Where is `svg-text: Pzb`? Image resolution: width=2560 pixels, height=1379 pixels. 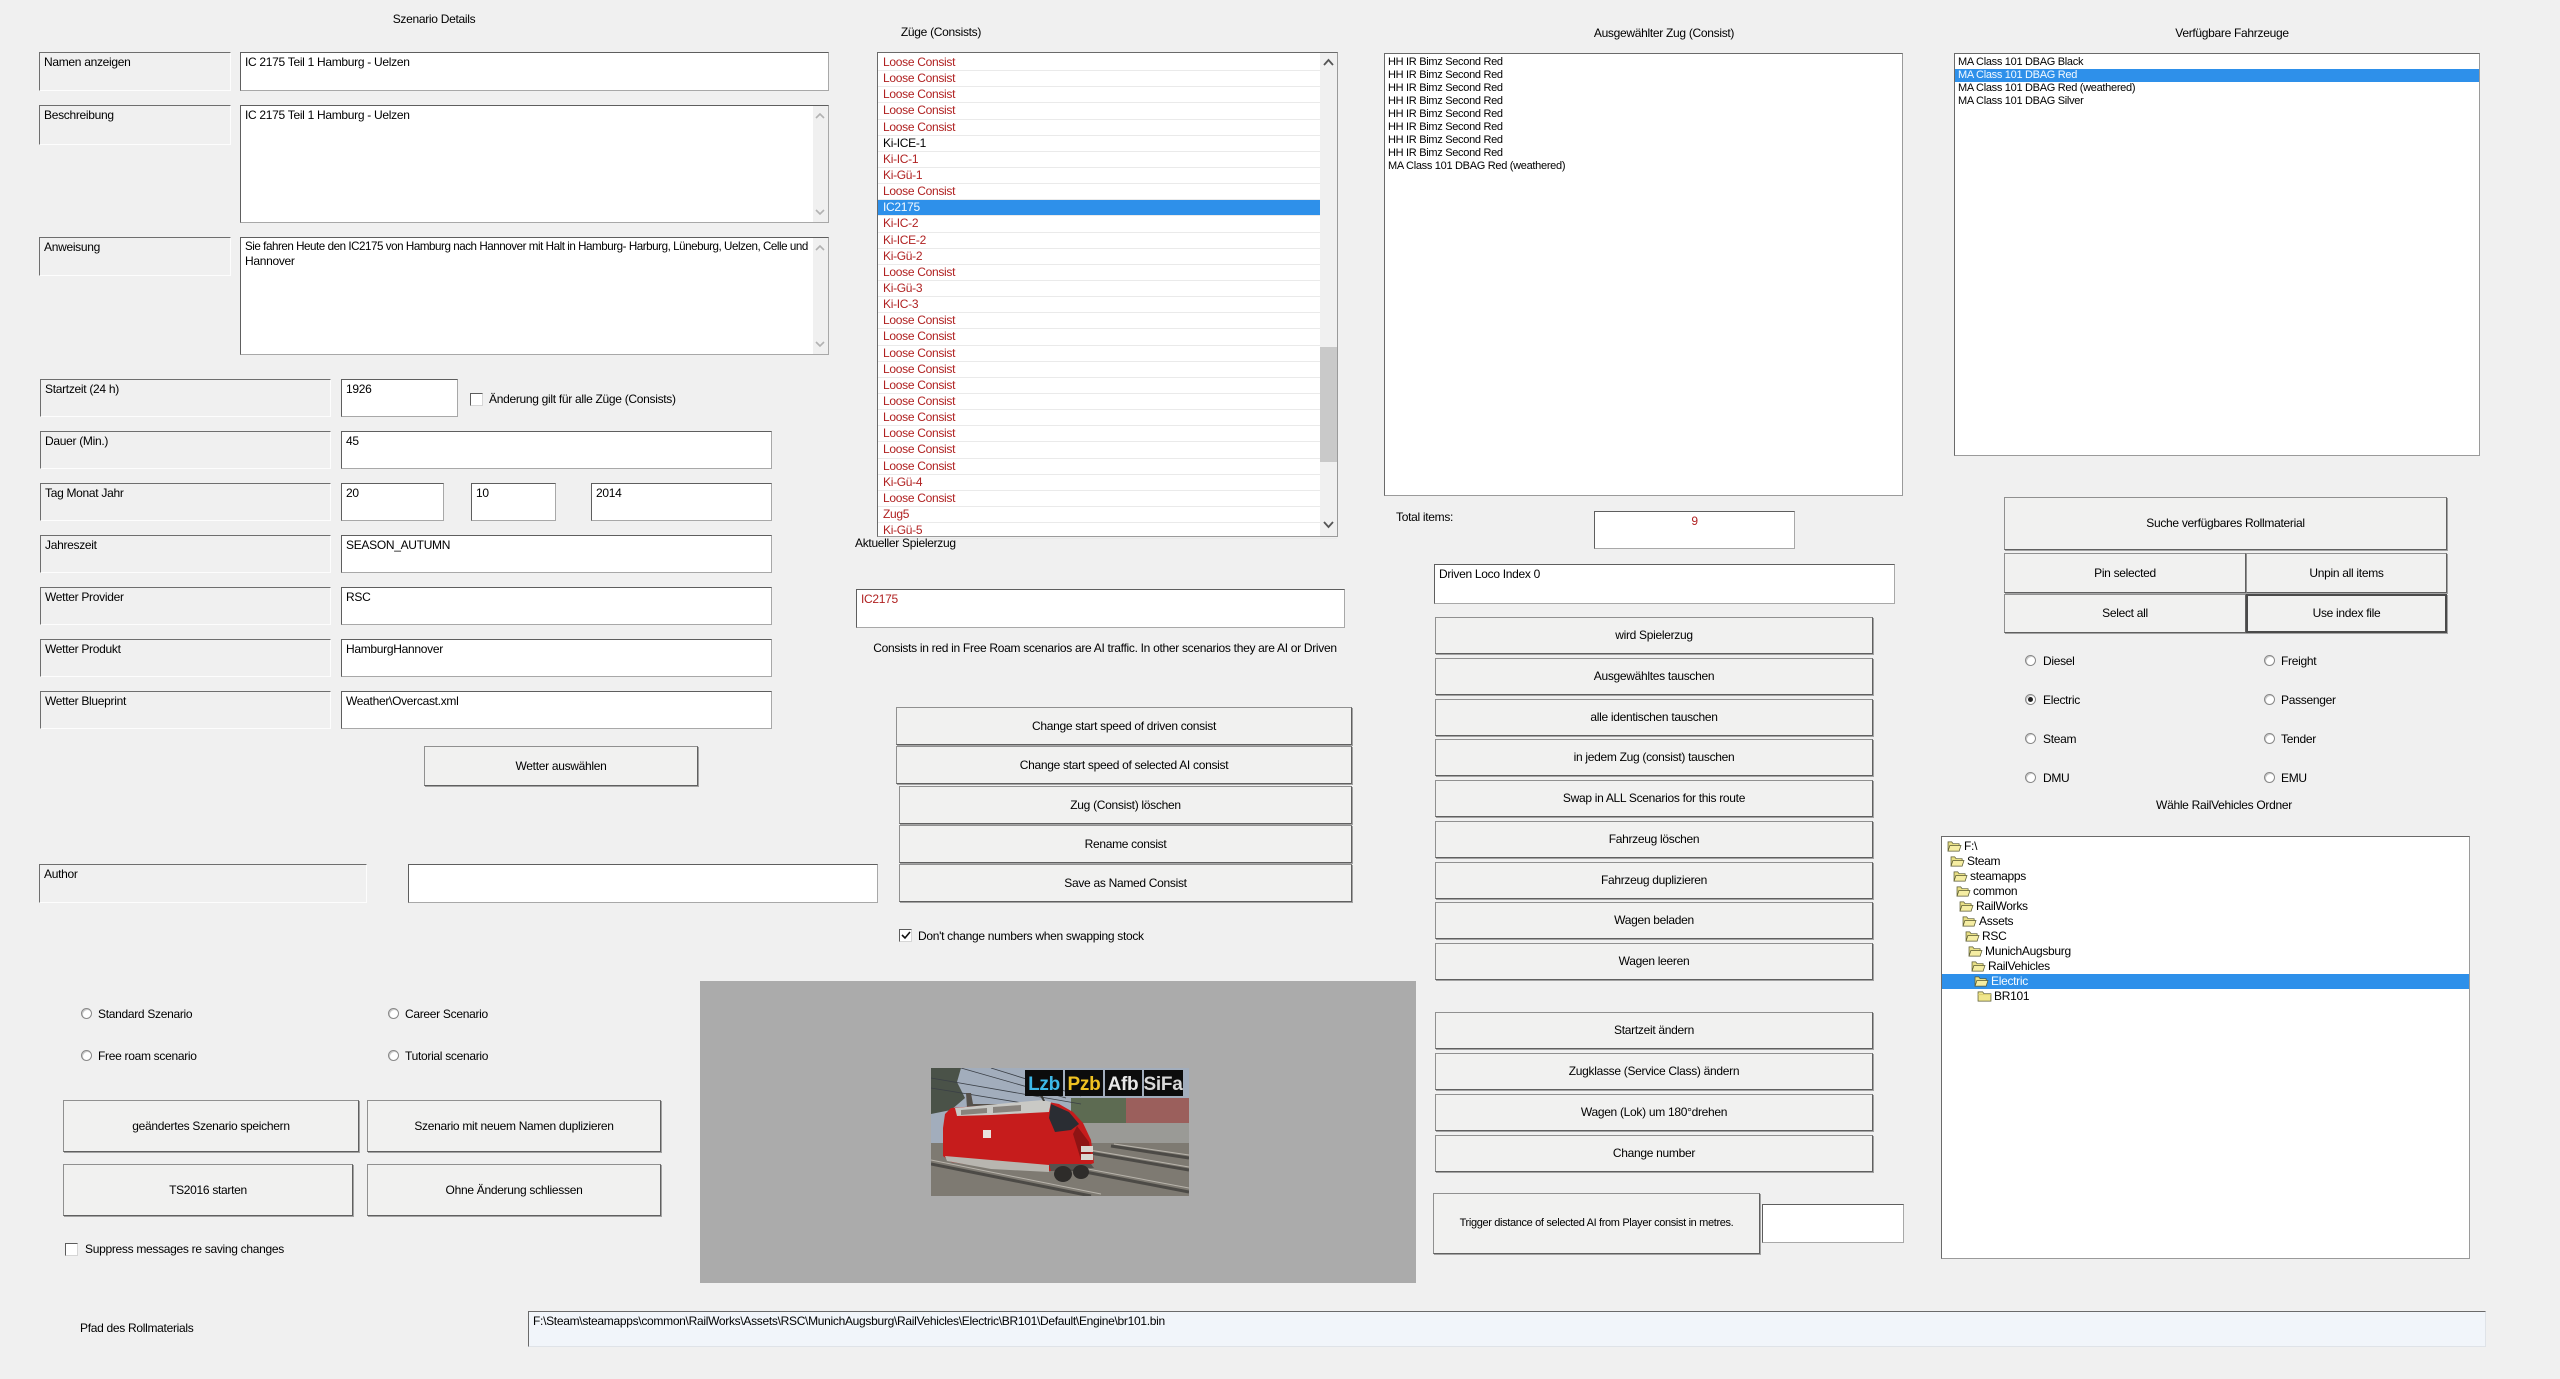
svg-text: Pzb is located at coordinates (1084, 1084).